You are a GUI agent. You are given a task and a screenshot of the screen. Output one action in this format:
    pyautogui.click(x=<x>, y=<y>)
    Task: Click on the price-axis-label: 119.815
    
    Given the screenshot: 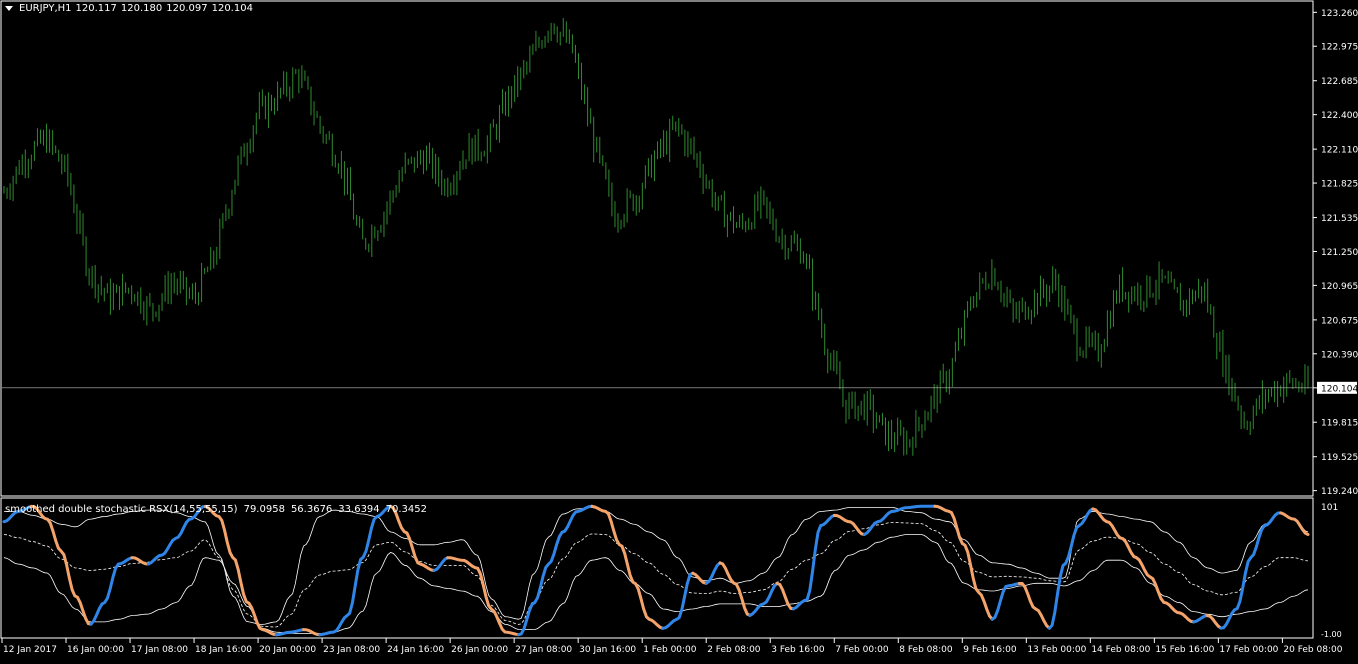 What is the action you would take?
    pyautogui.click(x=1339, y=424)
    